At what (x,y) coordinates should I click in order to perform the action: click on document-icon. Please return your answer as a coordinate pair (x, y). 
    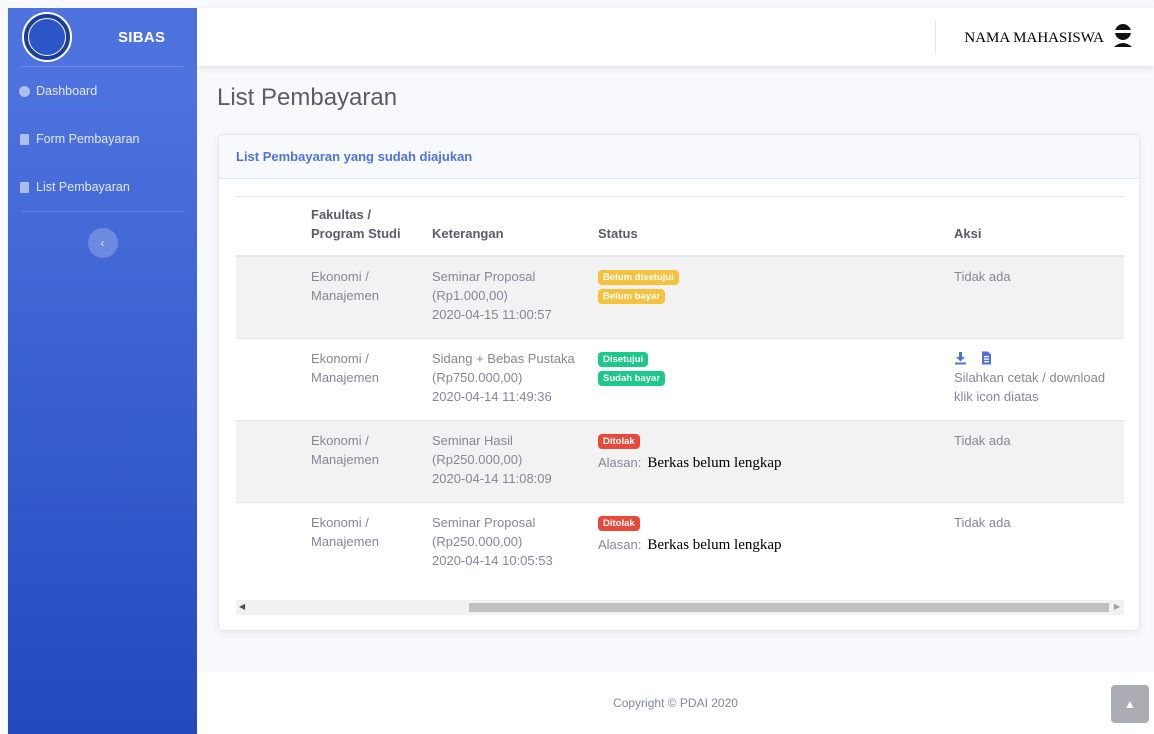
    Looking at the image, I should click on (986, 358).